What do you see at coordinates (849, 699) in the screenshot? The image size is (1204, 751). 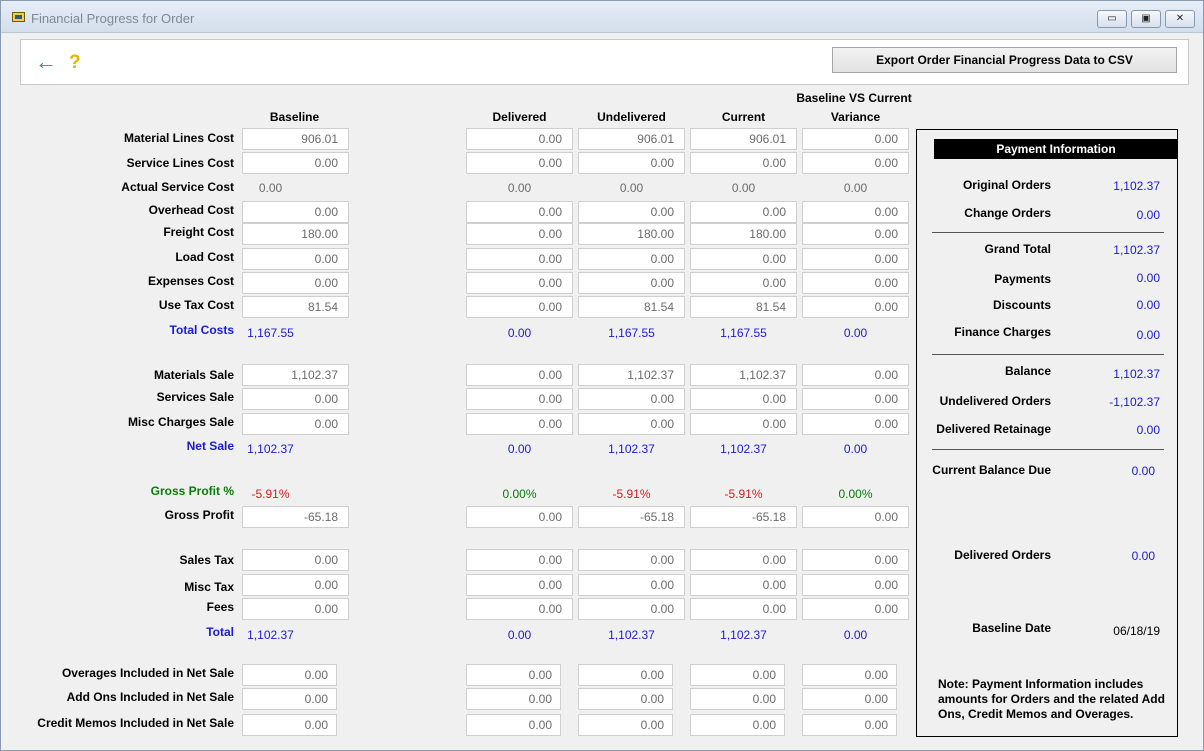 I see `add-ons-variance-value: 0.00` at bounding box center [849, 699].